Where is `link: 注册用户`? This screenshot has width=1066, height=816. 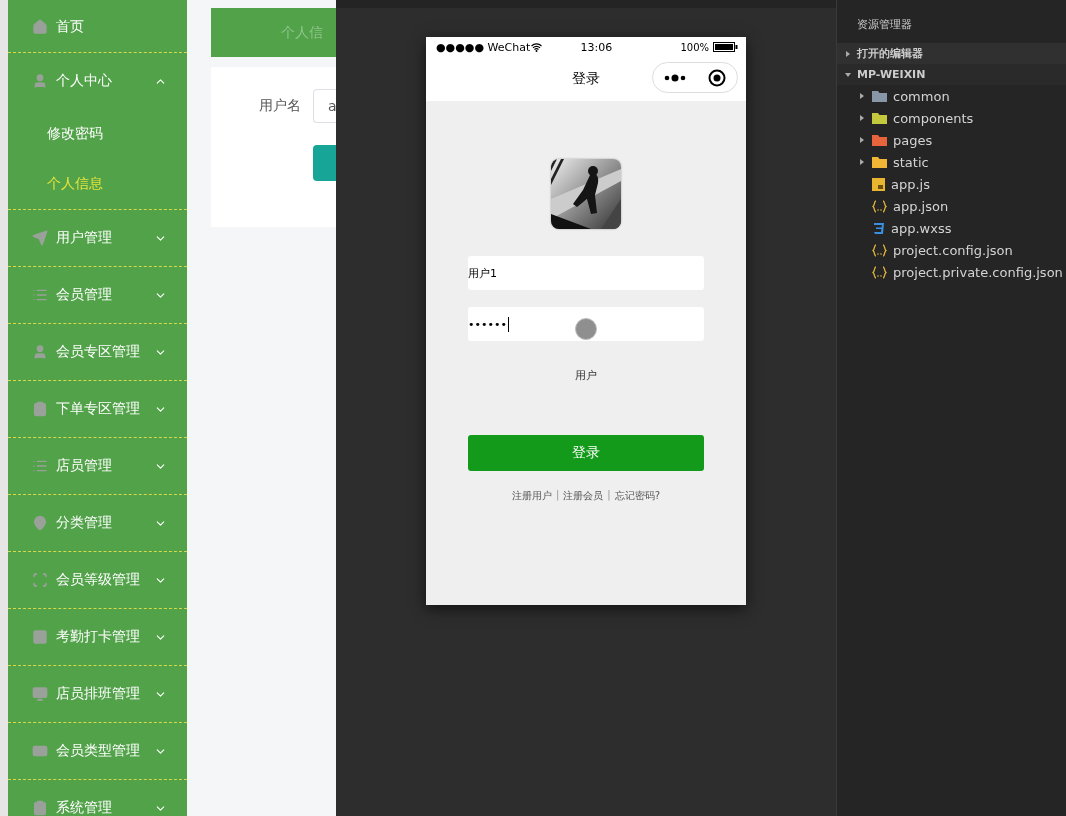
link: 注册用户 is located at coordinates (531, 496).